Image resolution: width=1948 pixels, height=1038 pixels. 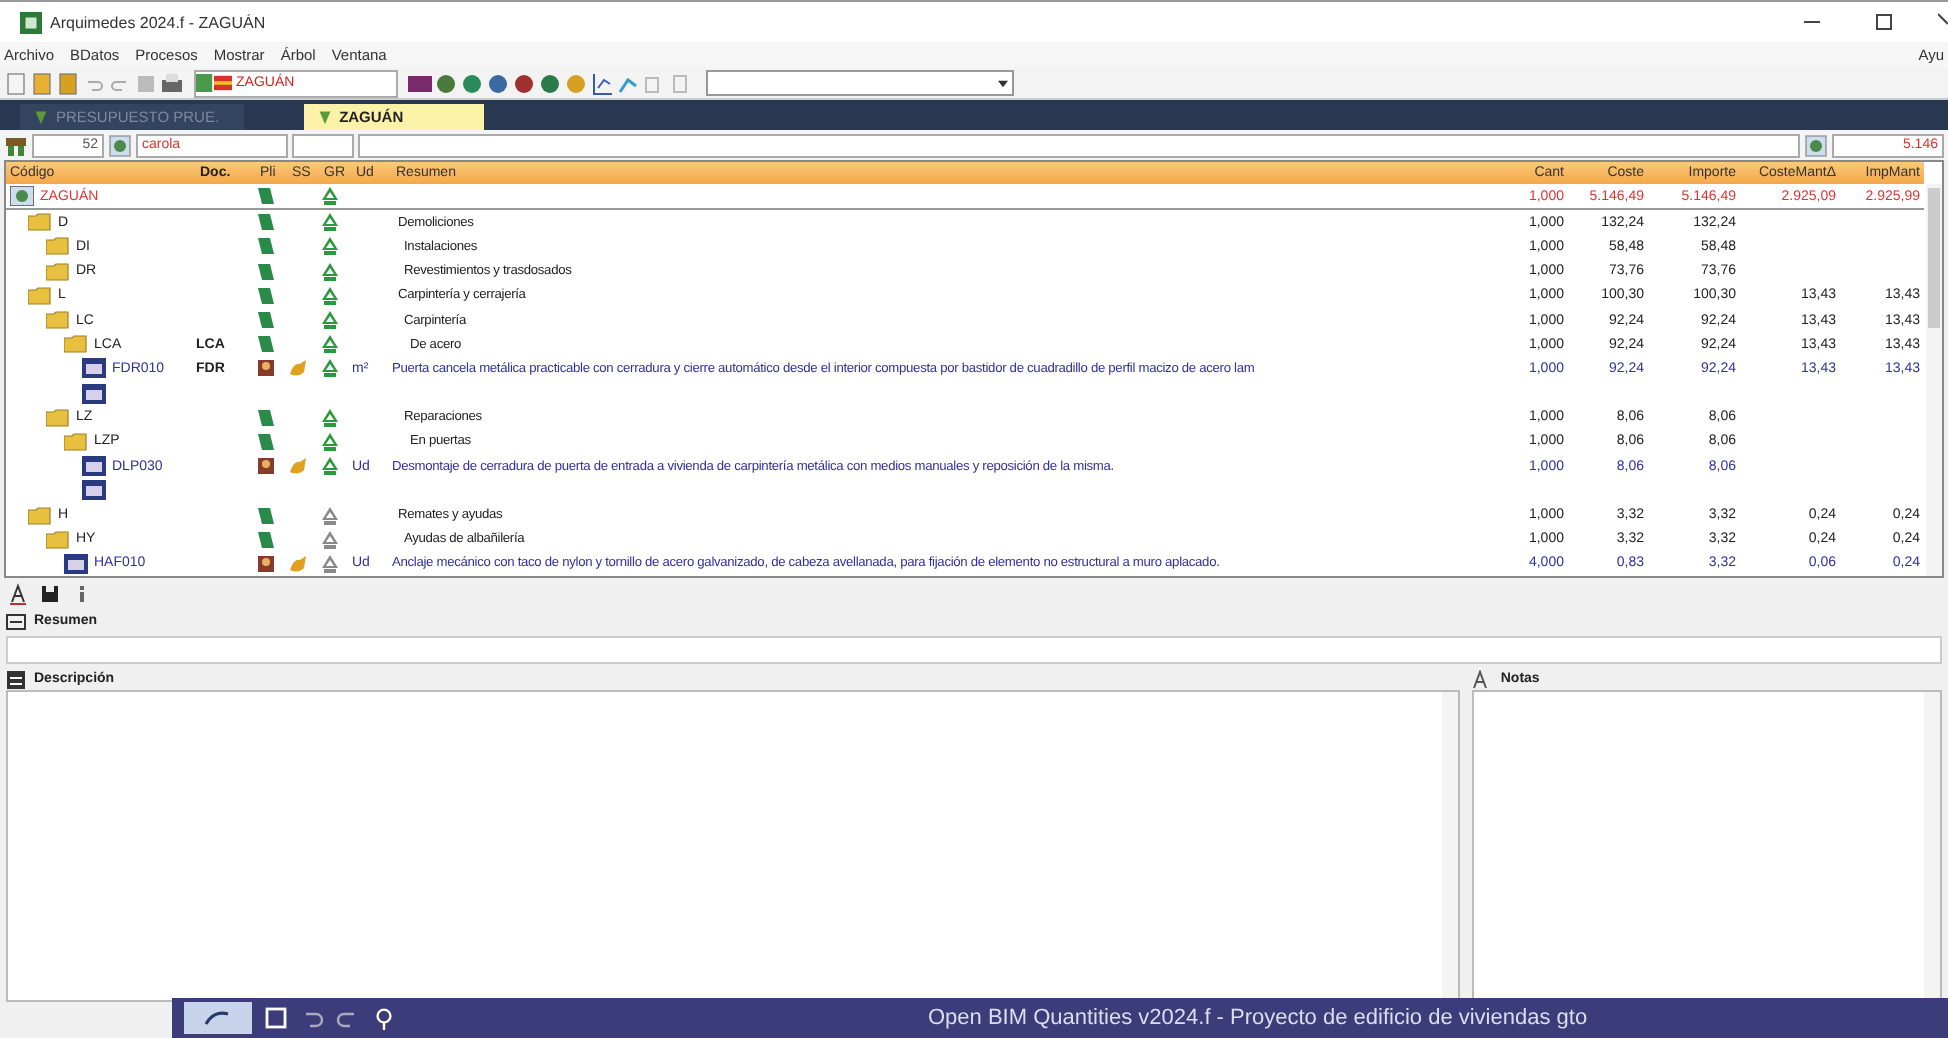 I want to click on dropdown-field, so click(x=860, y=83).